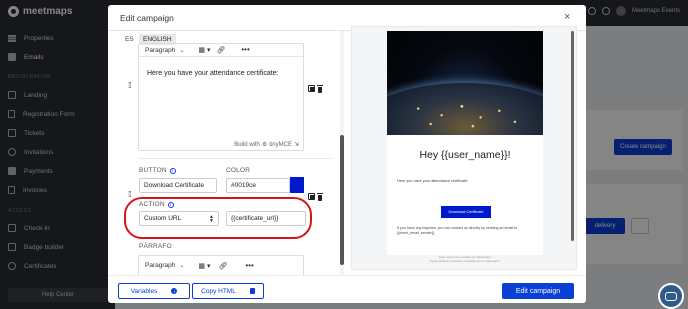 Image resolution: width=688 pixels, height=309 pixels. What do you see at coordinates (147, 18) in the screenshot?
I see `modal-title: Edit campaign` at bounding box center [147, 18].